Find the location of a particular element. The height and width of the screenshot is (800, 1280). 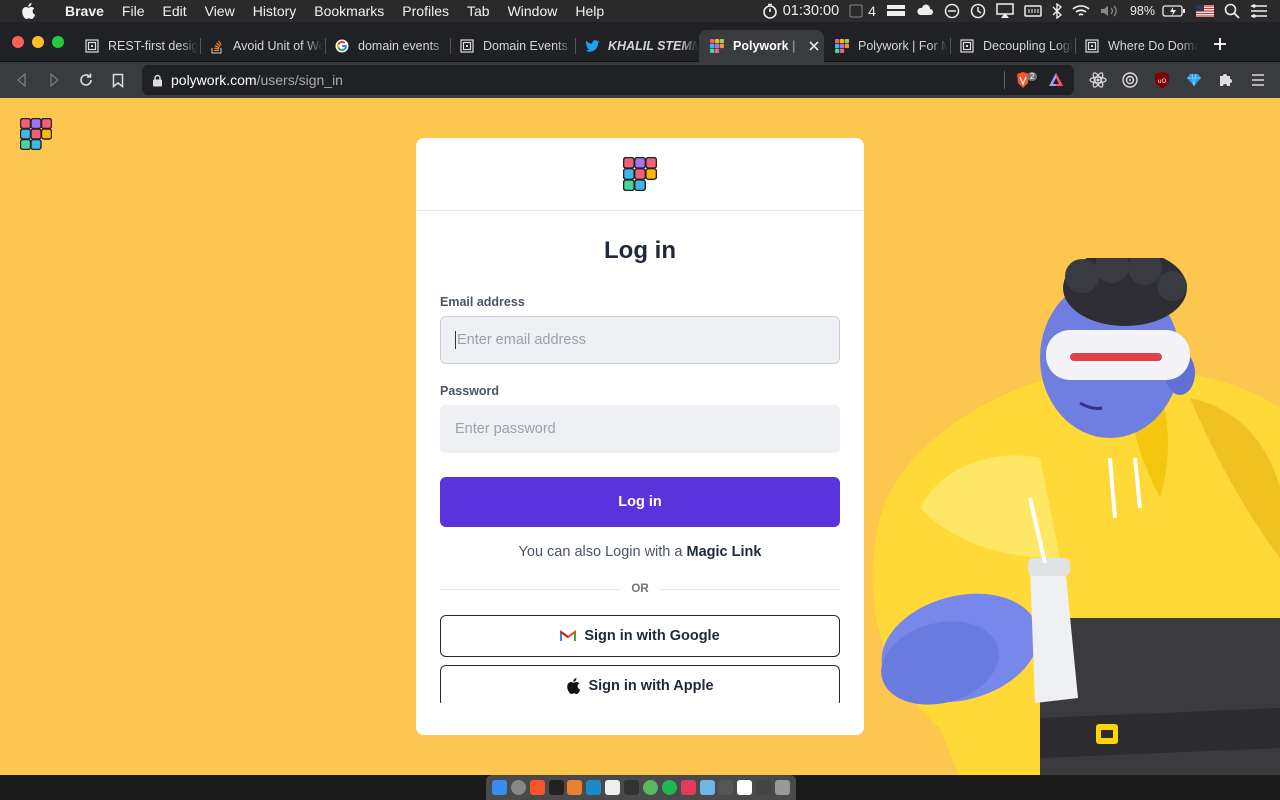

card-header is located at coordinates (640, 174).